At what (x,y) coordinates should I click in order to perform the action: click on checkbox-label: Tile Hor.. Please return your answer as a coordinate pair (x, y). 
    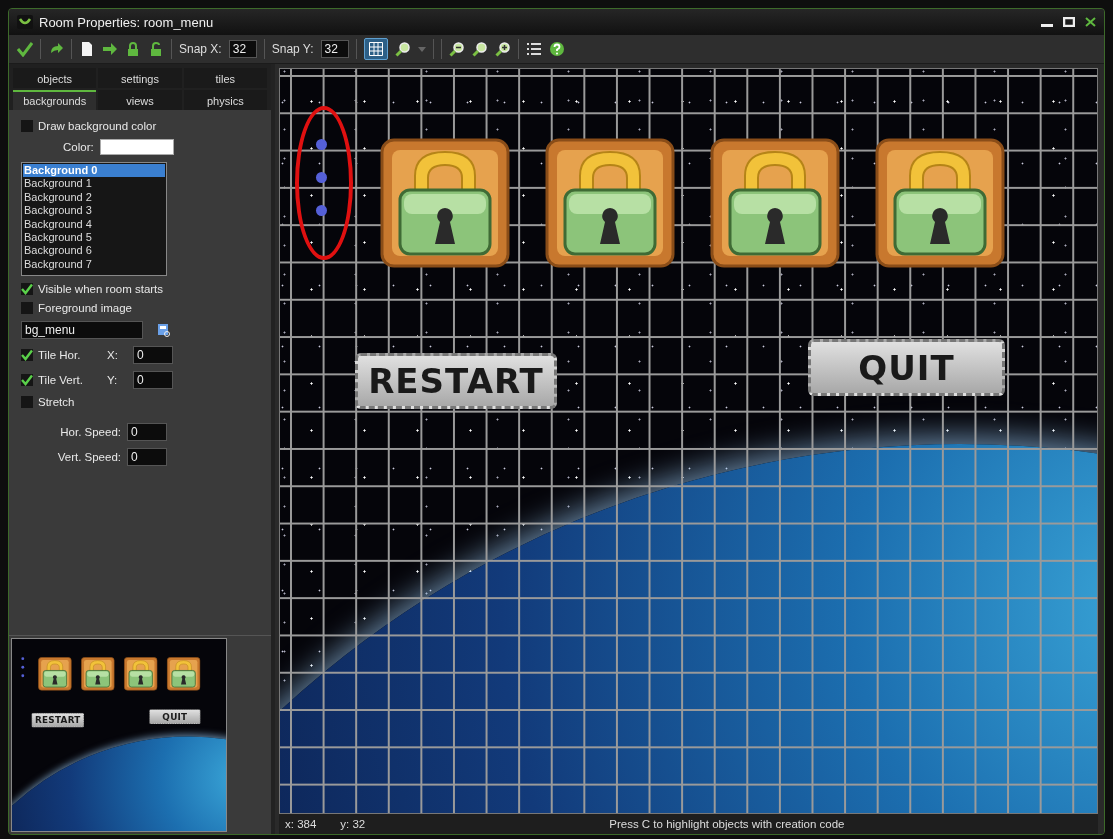
    Looking at the image, I should click on (59, 355).